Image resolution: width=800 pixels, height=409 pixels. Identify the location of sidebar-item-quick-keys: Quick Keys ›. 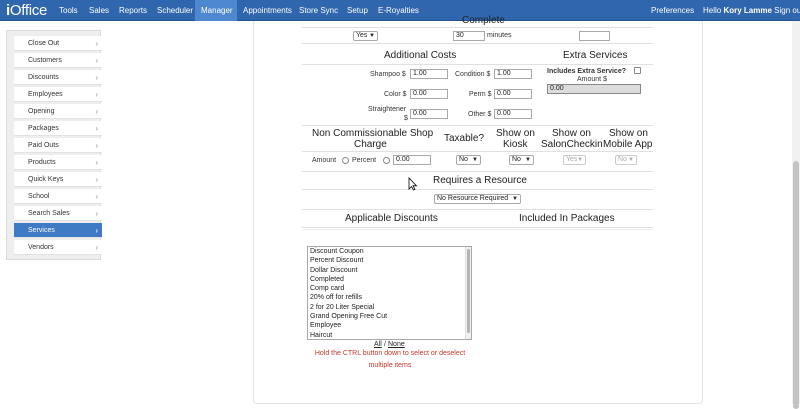
(58, 179).